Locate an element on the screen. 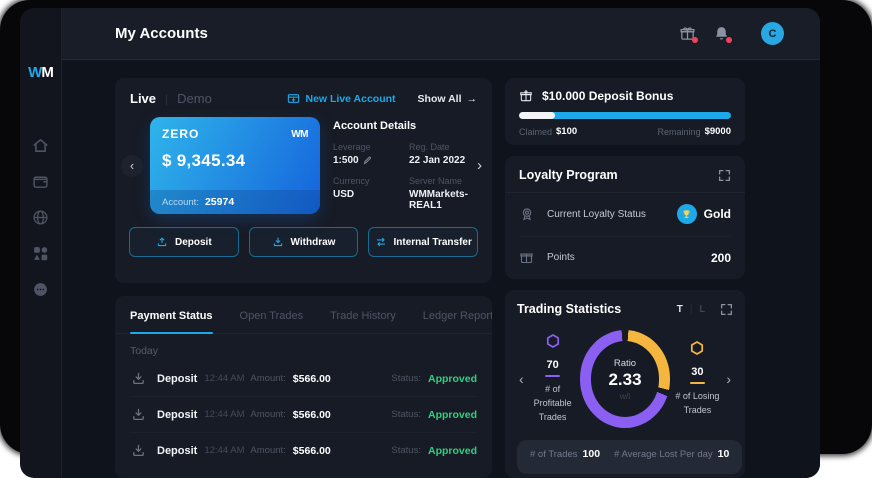 The height and width of the screenshot is (478, 872). loyalty-status-label: Current Loyalty Status is located at coordinates (596, 214).